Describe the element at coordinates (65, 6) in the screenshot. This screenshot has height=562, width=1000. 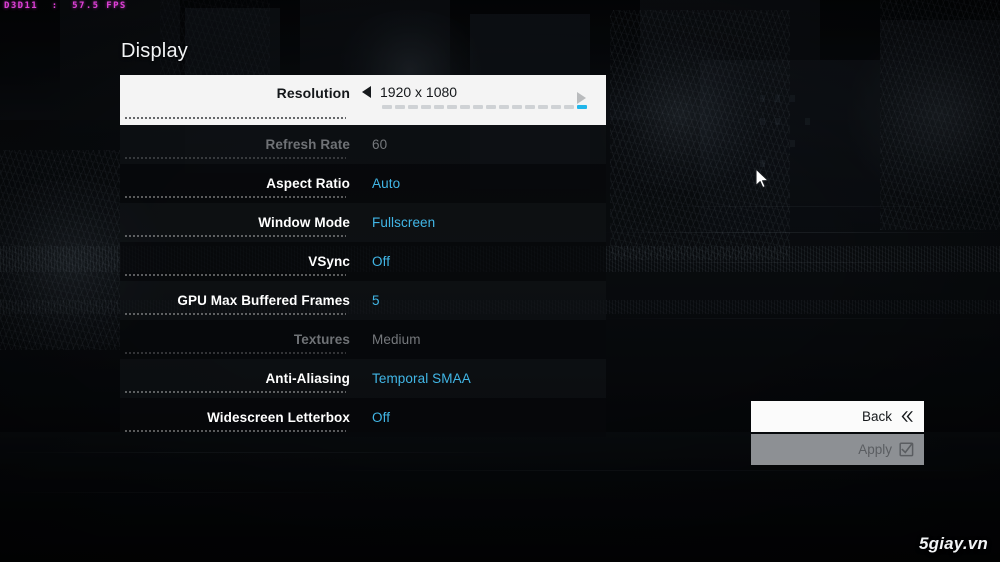
I see `fps-counter: D3D11 : 57.5 FPS` at that location.